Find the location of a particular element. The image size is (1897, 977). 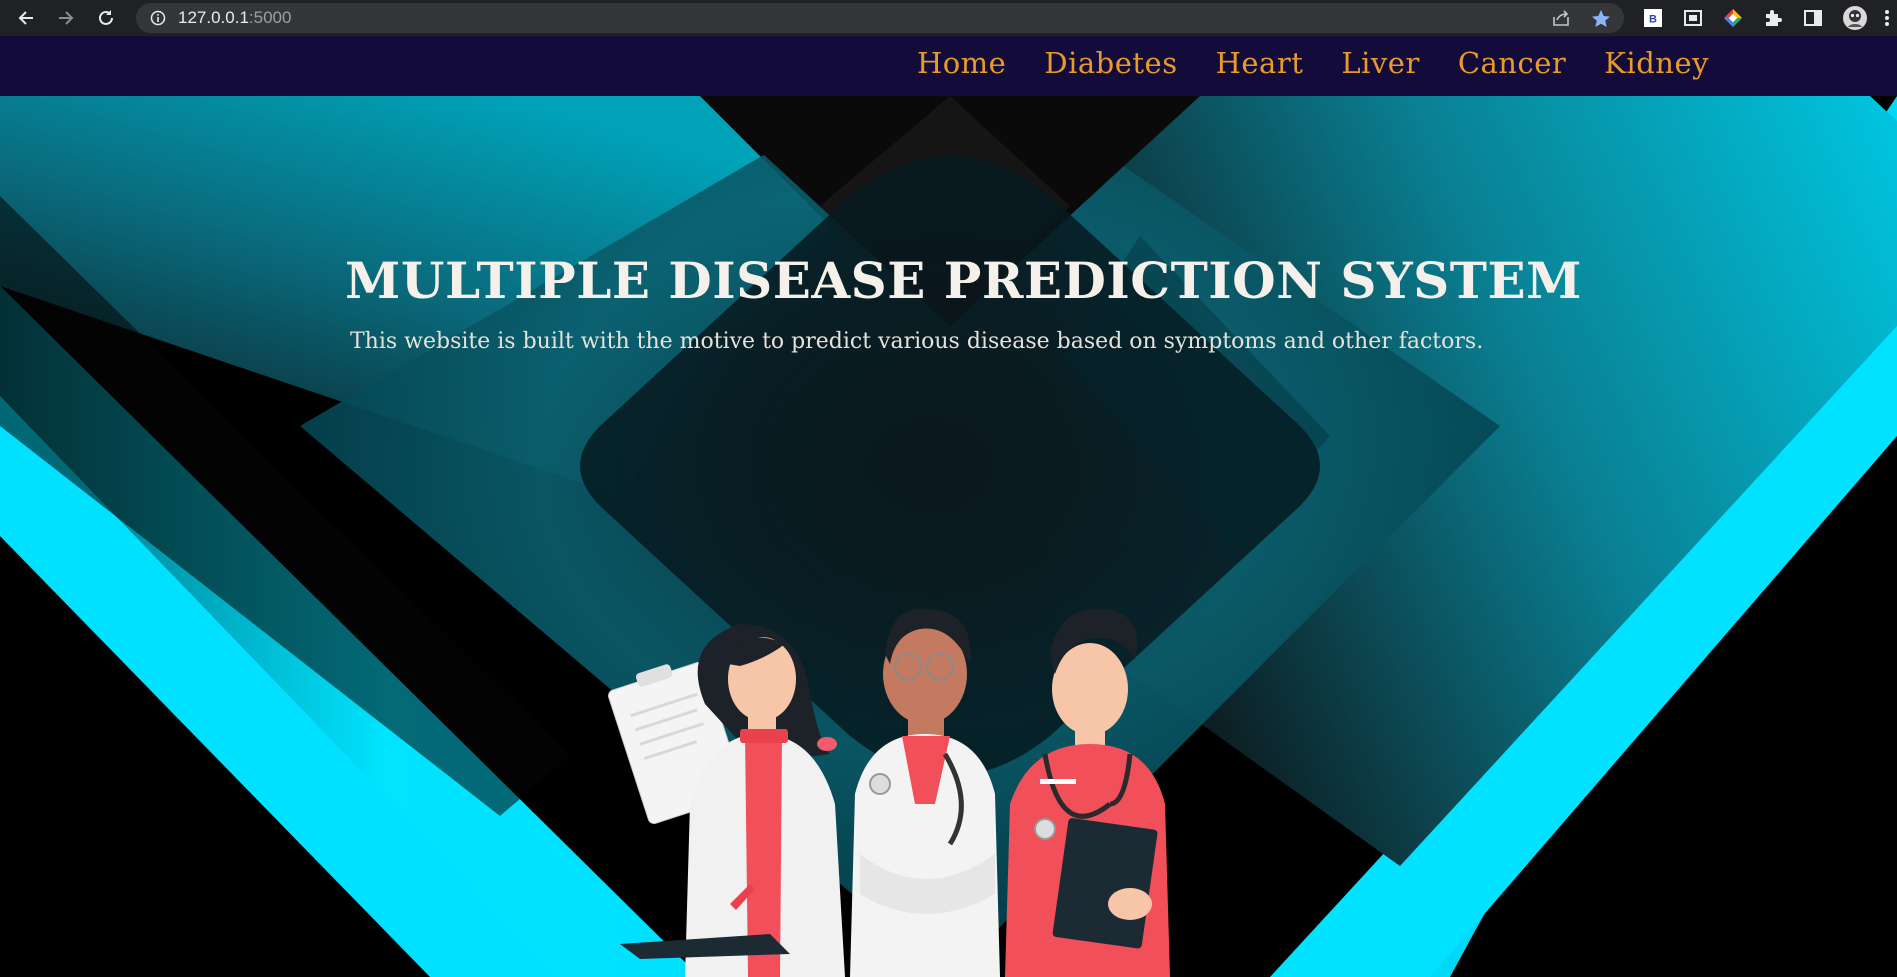

browser-toolbar: 127.0.0.1:5000 B is located at coordinates (948, 18).